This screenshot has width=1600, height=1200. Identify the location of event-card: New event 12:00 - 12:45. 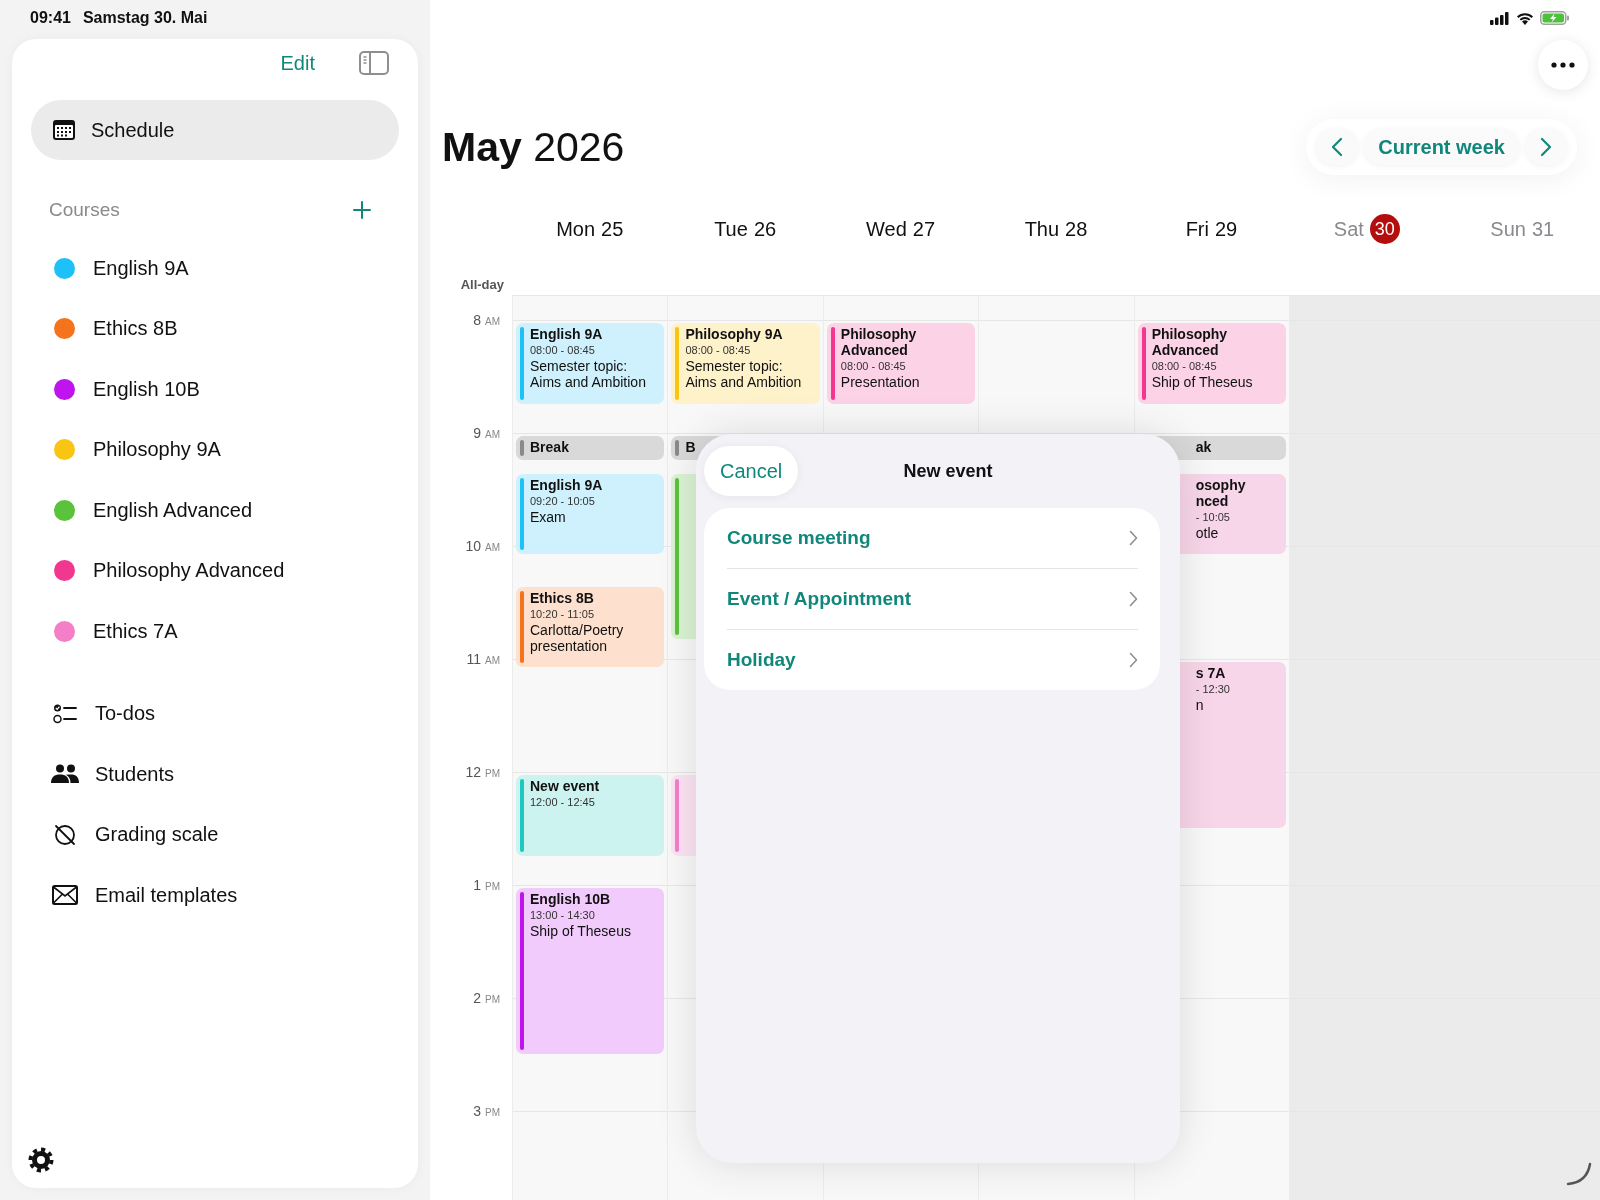
(590, 815).